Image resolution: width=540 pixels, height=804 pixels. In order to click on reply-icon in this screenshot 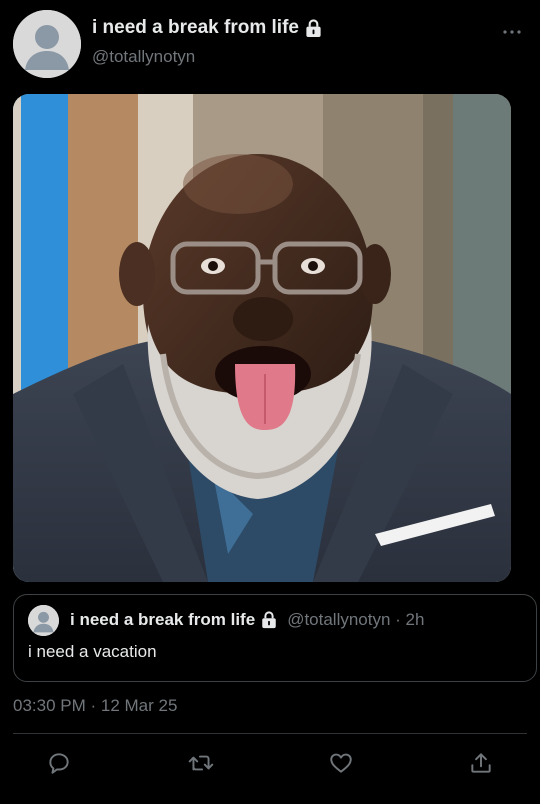, I will do `click(59, 763)`.